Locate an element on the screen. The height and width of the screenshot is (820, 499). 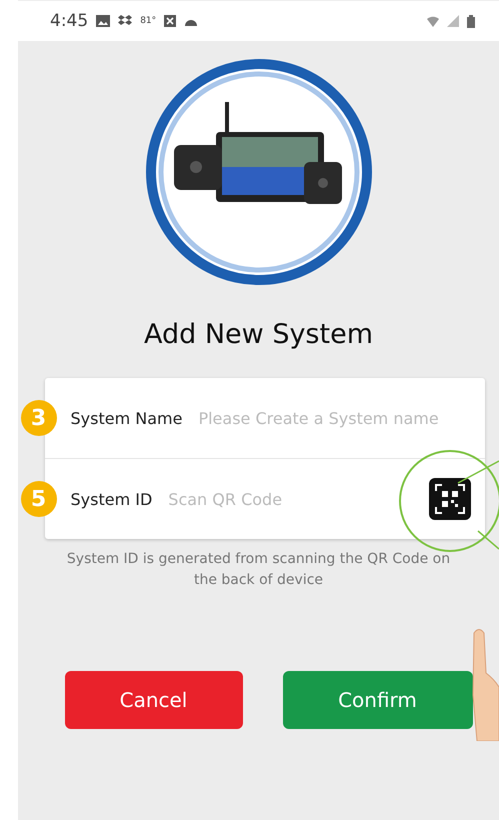
step-number: 5 is located at coordinates (38, 499).